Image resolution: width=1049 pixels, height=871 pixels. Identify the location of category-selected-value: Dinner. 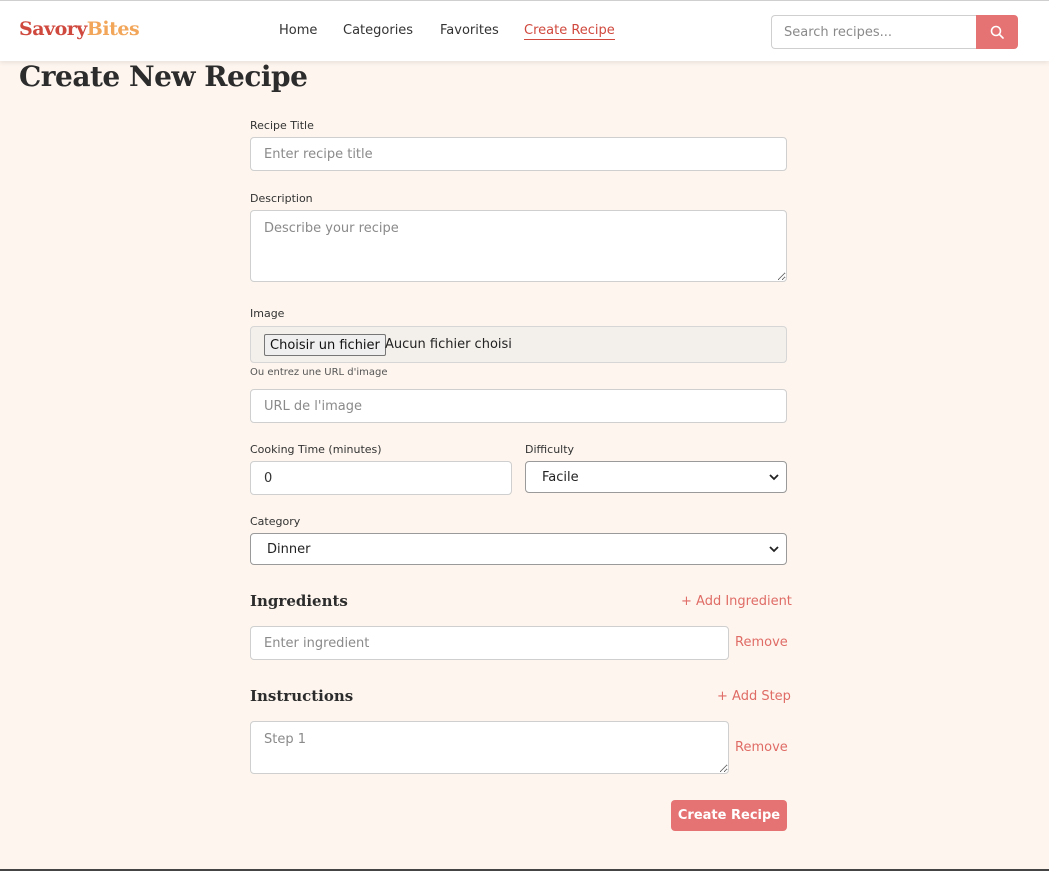
(289, 549).